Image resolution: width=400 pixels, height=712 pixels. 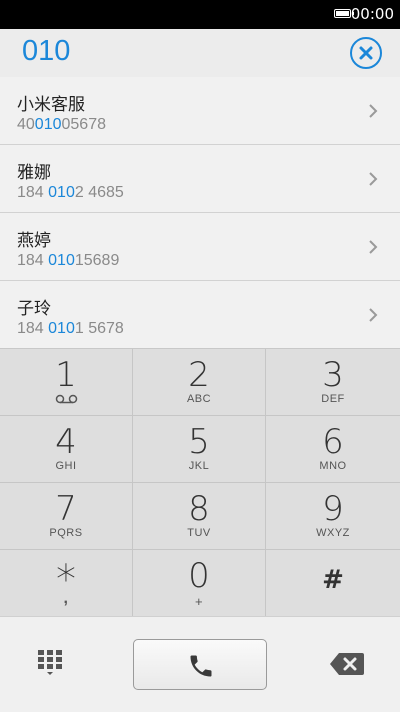 I want to click on key-digit: 4, so click(x=66, y=442).